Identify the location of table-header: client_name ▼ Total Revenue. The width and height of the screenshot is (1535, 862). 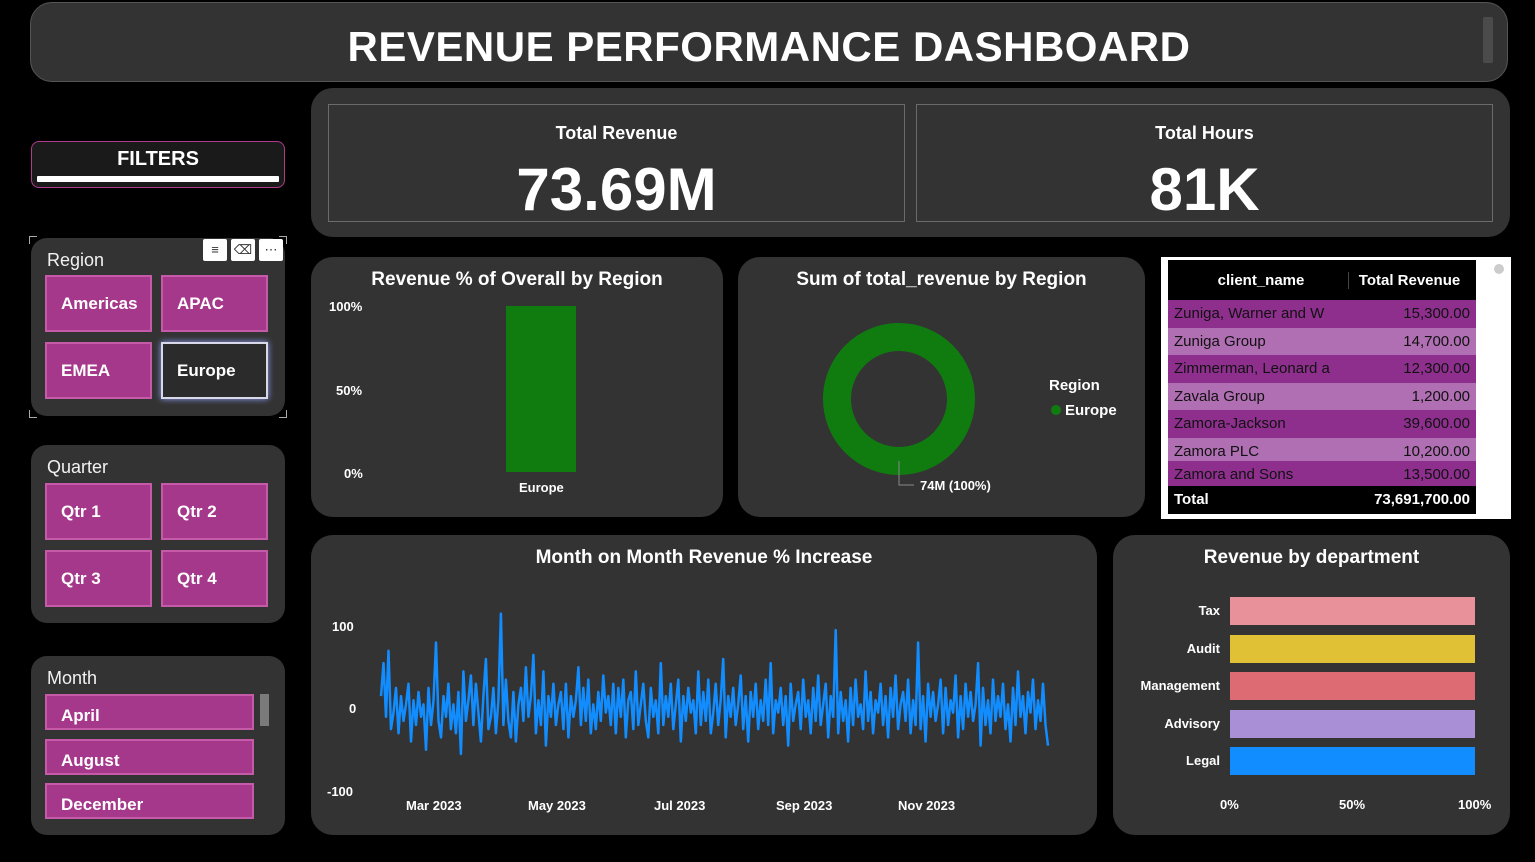
(1322, 280).